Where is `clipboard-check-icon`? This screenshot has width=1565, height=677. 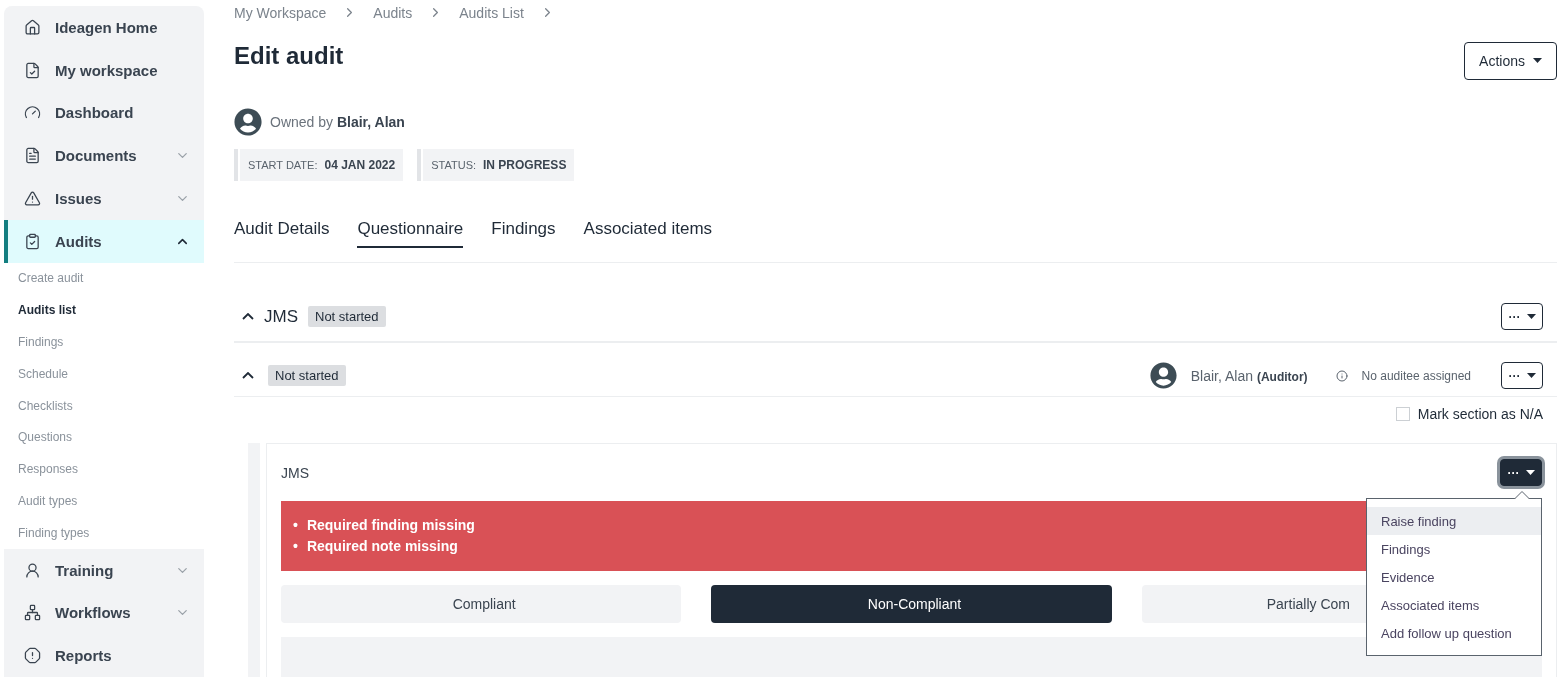
clipboard-check-icon is located at coordinates (32, 241).